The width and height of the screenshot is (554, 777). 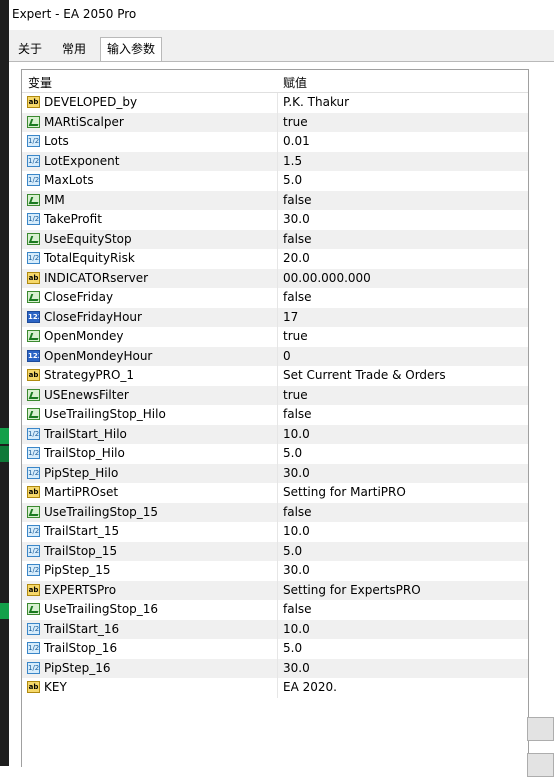 What do you see at coordinates (81, 550) in the screenshot?
I see `variable-name: TrailStop_15` at bounding box center [81, 550].